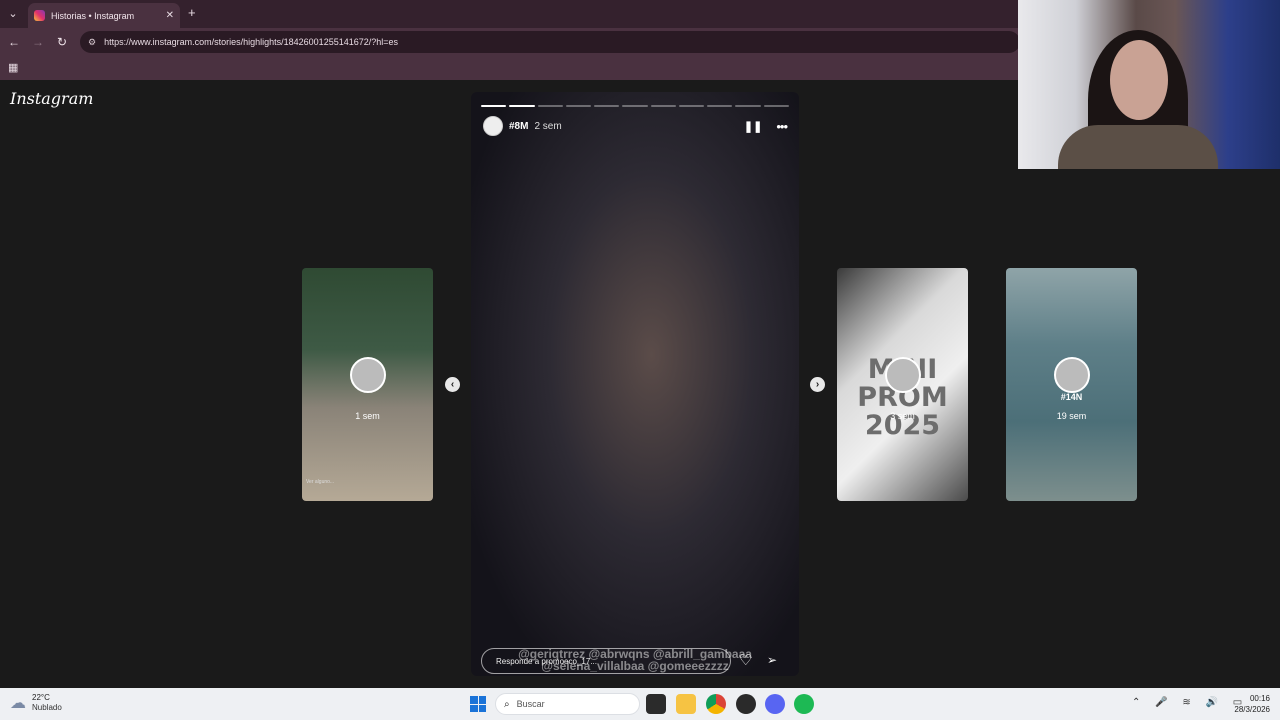 The height and width of the screenshot is (720, 1280). I want to click on chrome-icon, so click(716, 704).